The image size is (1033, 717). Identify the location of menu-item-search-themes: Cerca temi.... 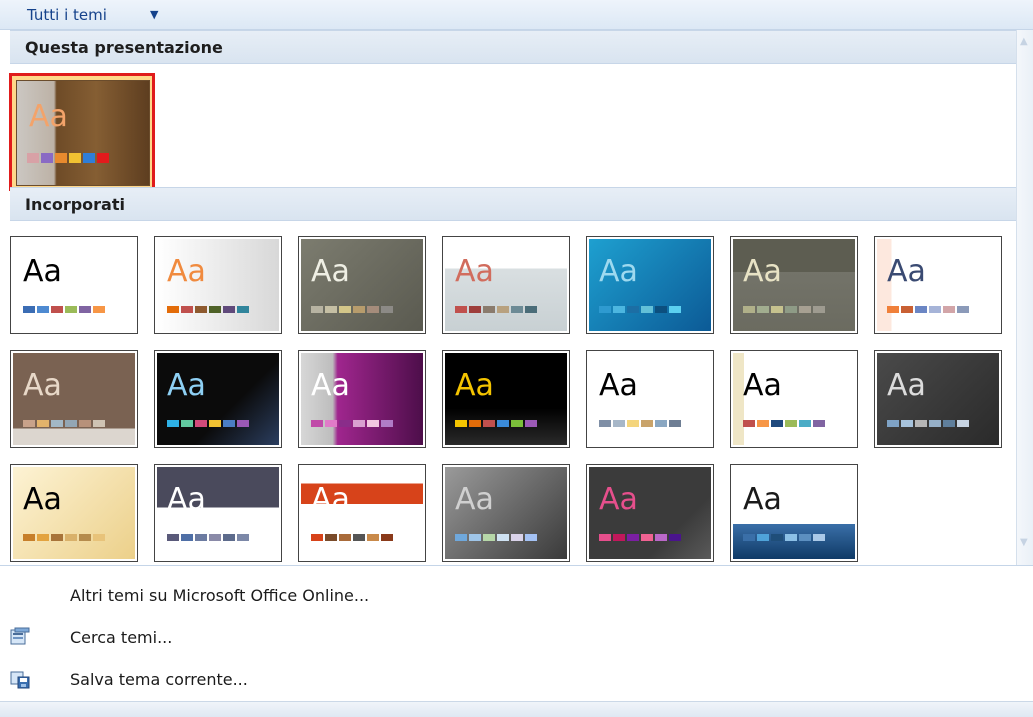
(516, 638).